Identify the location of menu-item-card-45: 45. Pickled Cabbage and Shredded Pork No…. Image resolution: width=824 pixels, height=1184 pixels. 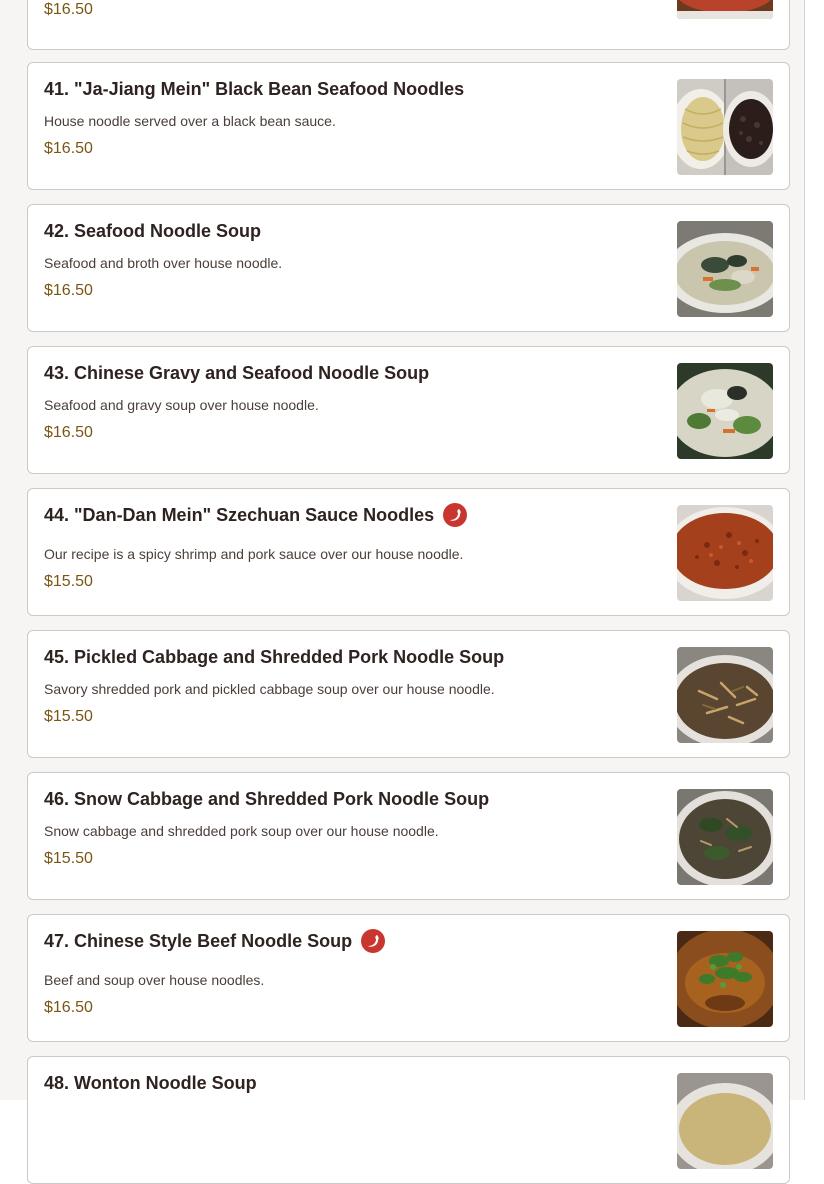
(408, 694).